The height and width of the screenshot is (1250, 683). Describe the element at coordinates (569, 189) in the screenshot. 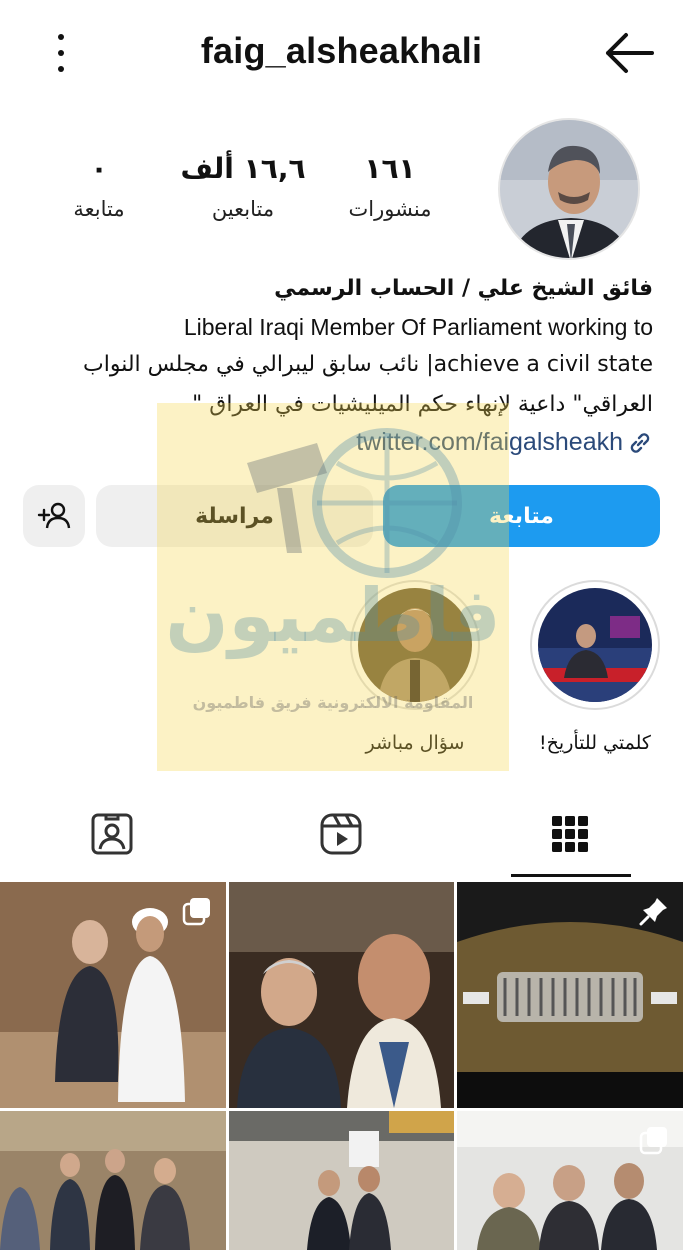

I see `profile-avatar` at that location.